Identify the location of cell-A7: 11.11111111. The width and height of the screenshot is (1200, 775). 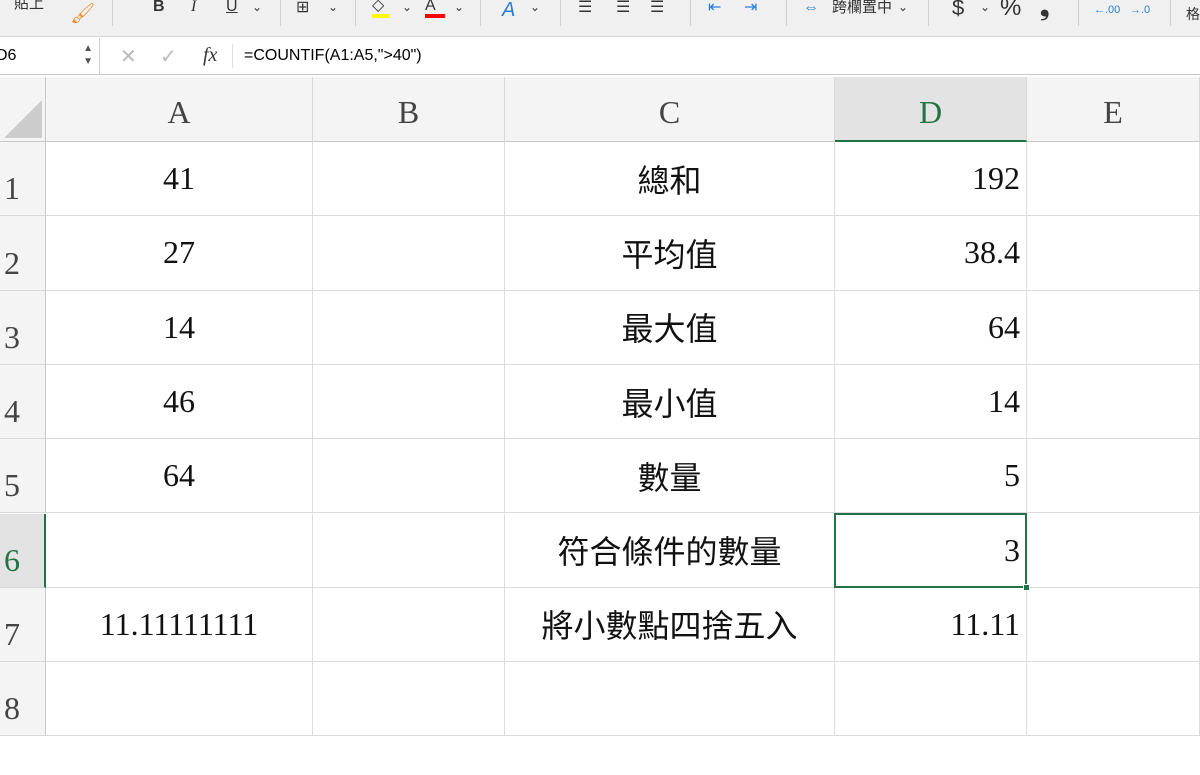
(179, 625).